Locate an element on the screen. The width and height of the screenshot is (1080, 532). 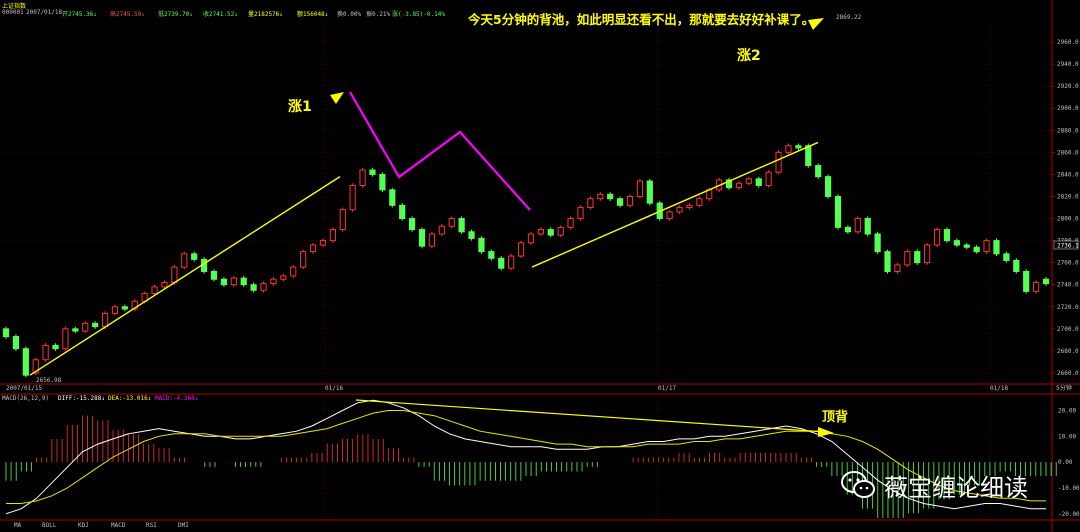
tab-macd: MACD is located at coordinates (118, 525).